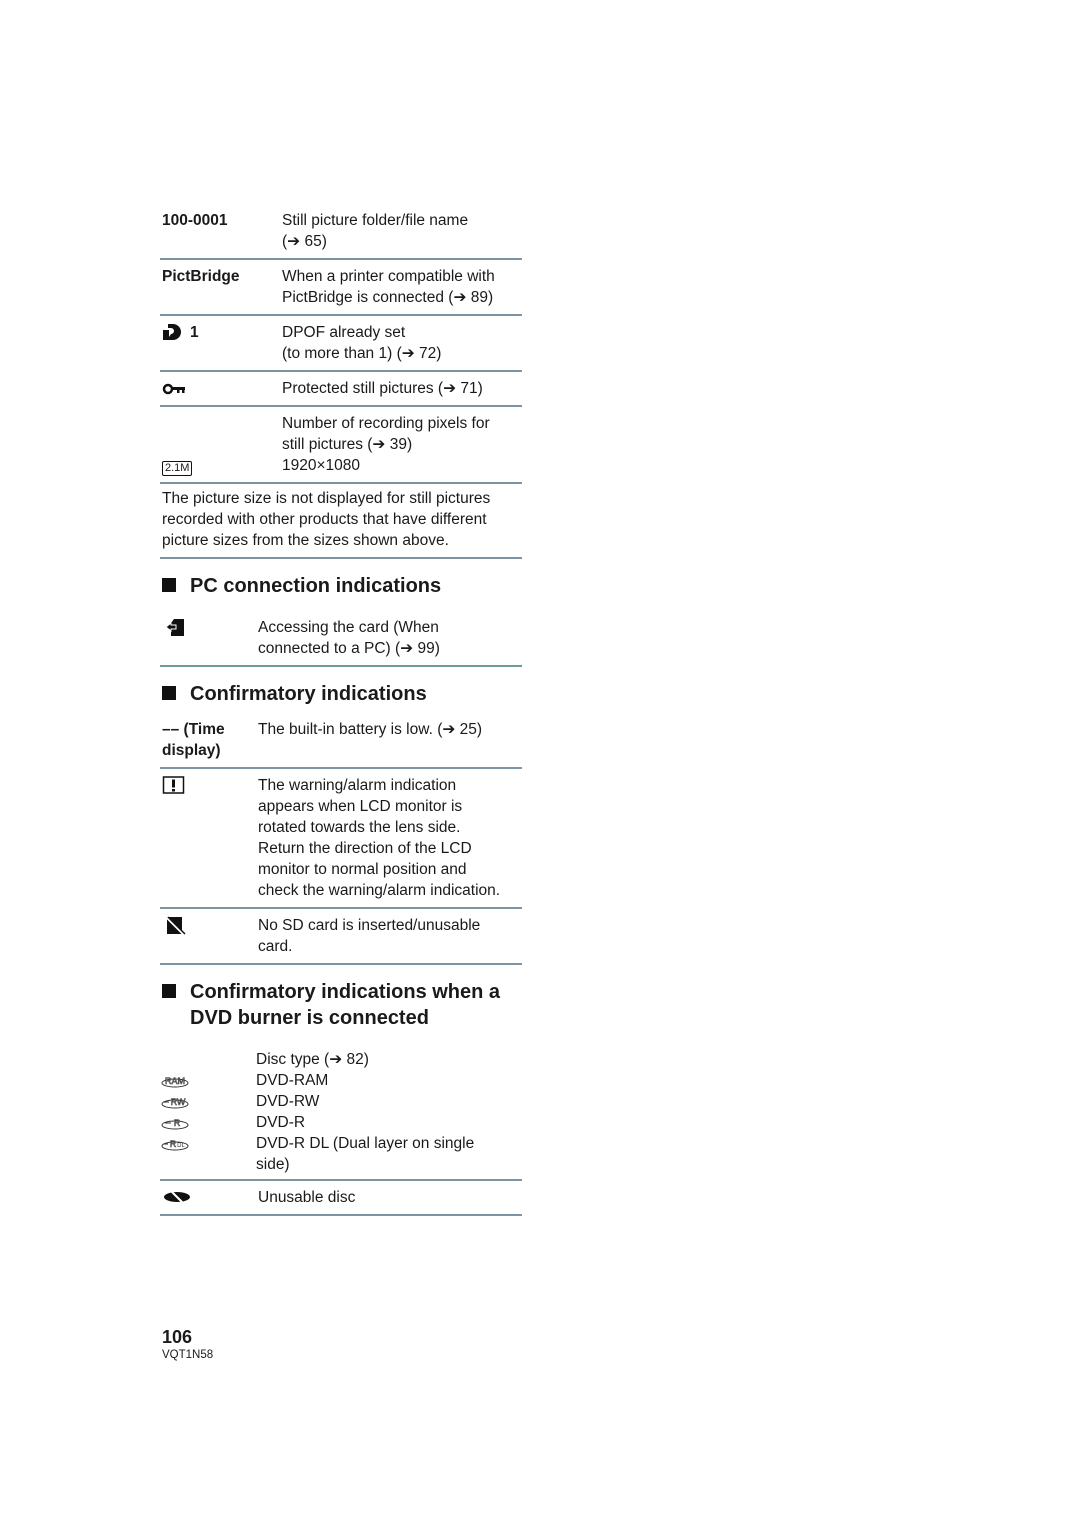 The width and height of the screenshot is (1080, 1526). Describe the element at coordinates (348, 627) in the screenshot. I see `desc-line: Accessing the card (When` at that location.